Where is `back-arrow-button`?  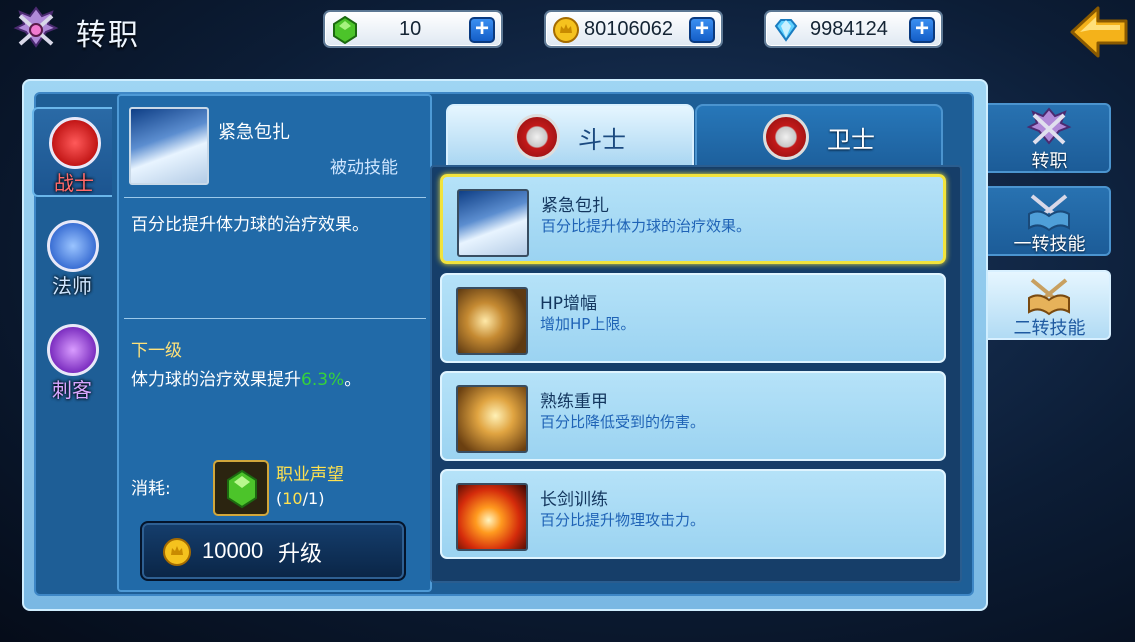 back-arrow-button is located at coordinates (1099, 32).